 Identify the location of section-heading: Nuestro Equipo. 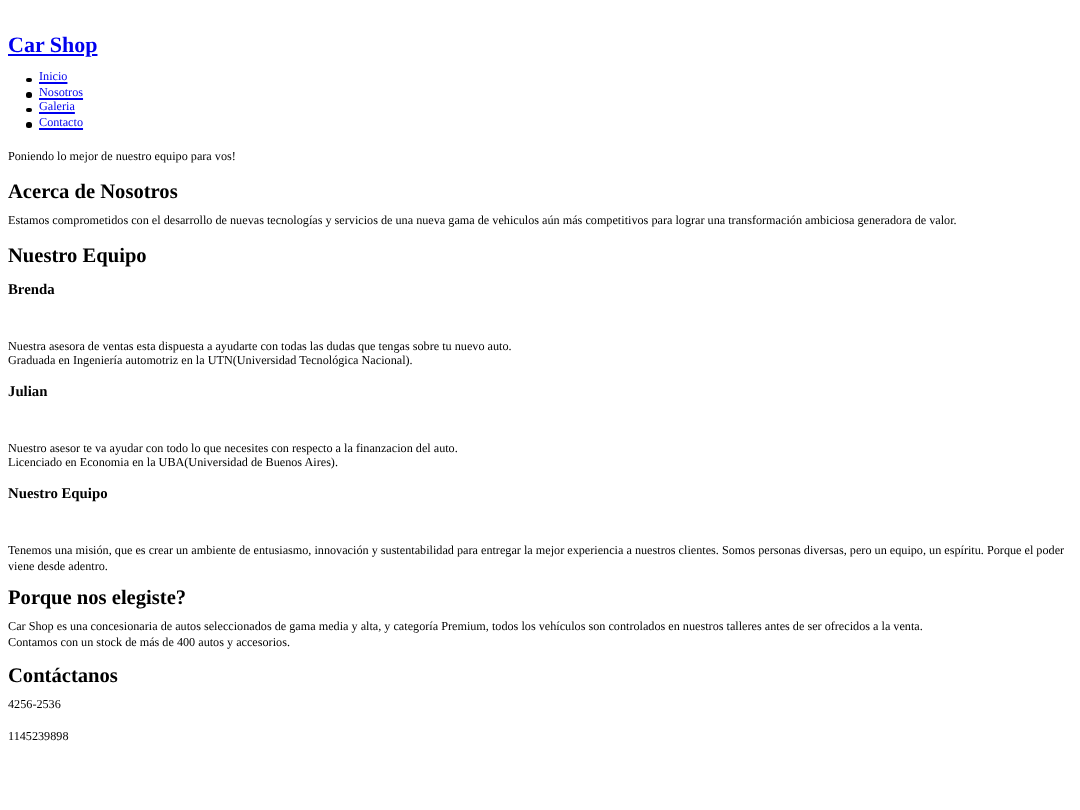
(78, 256).